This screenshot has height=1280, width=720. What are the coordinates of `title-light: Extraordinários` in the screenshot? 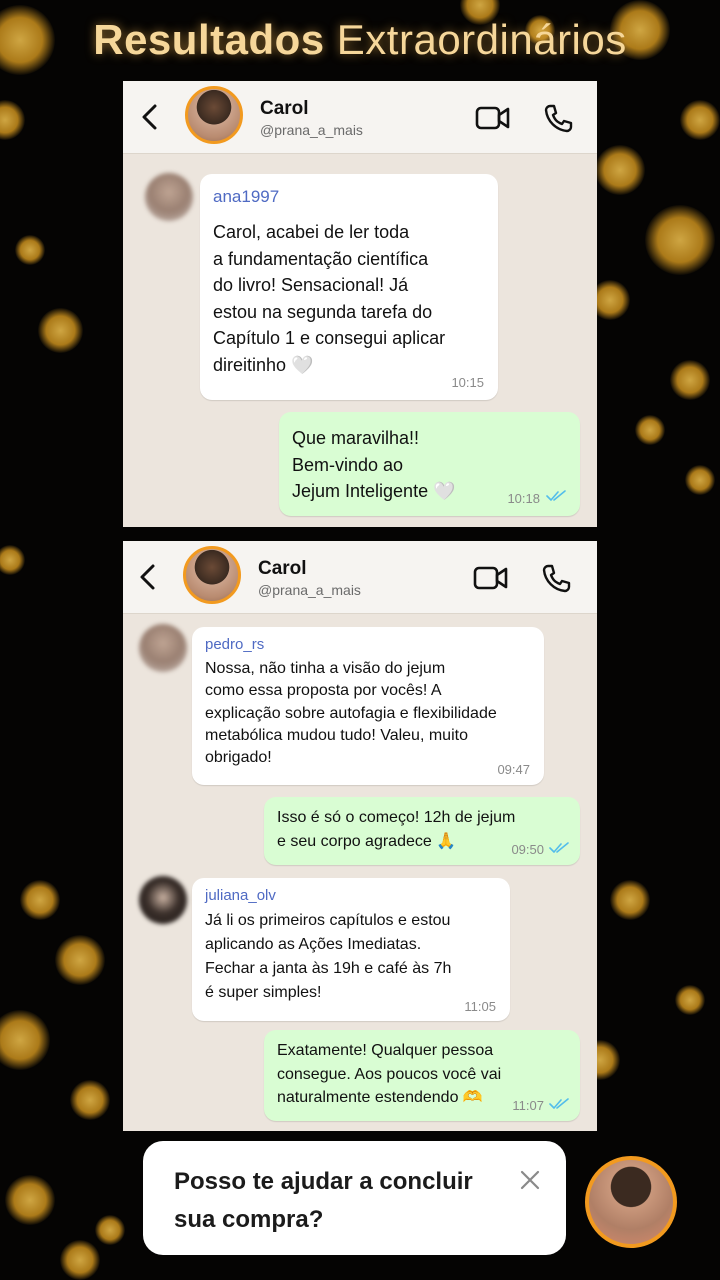 It's located at (481, 39).